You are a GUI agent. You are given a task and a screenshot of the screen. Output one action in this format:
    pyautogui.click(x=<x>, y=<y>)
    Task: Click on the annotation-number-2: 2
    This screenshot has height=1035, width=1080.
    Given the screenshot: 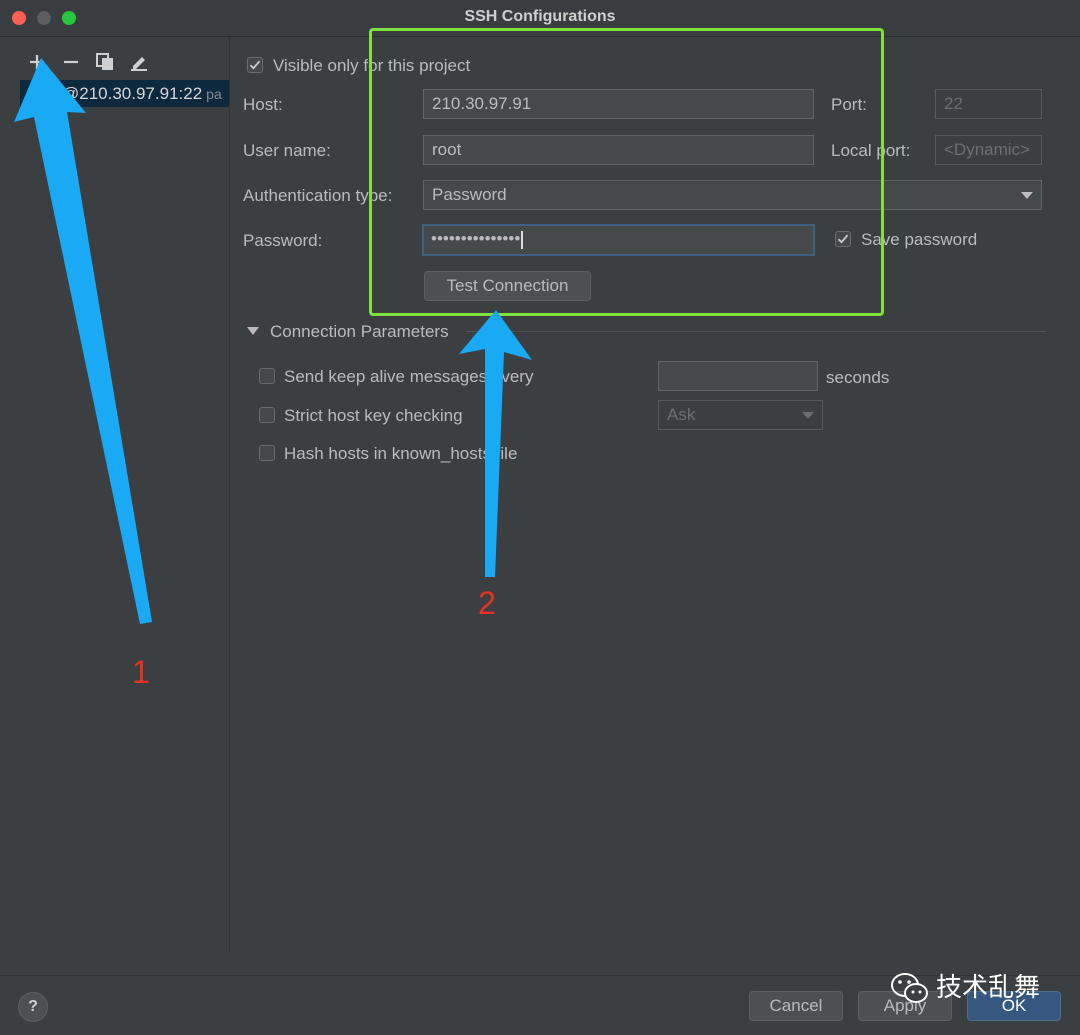 What is the action you would take?
    pyautogui.click(x=487, y=603)
    